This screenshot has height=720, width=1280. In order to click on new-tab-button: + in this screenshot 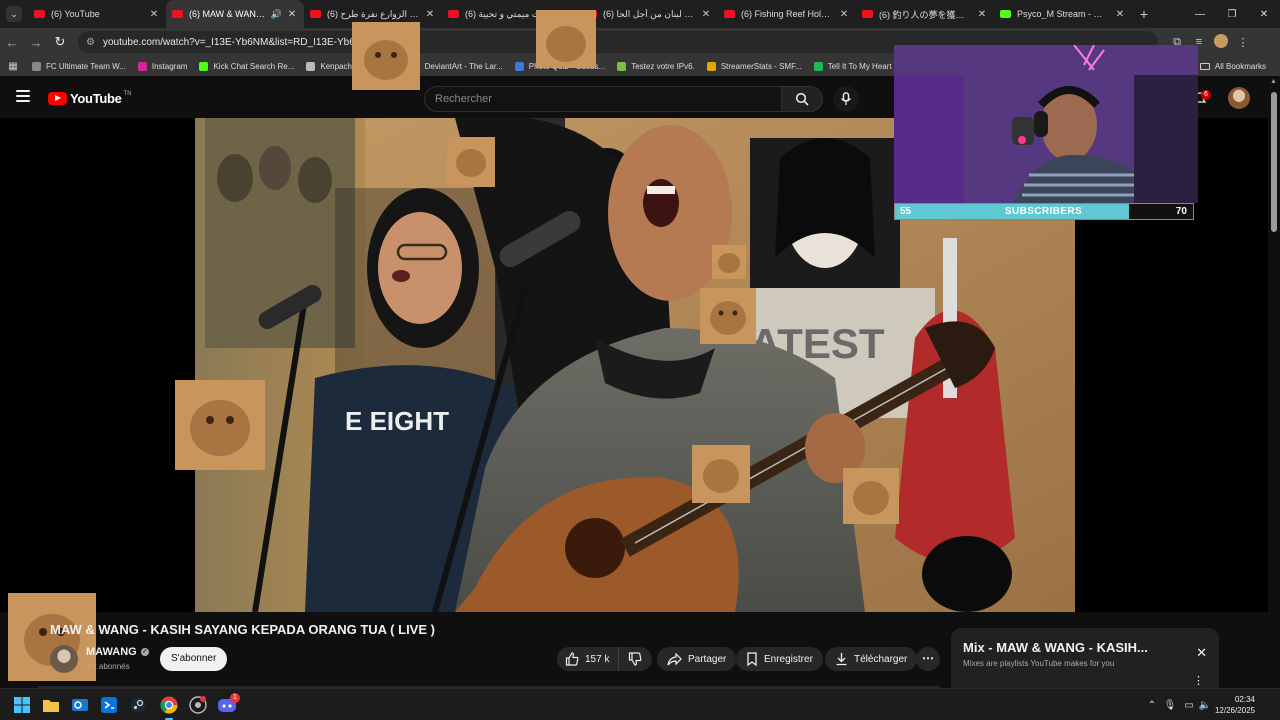, I will do `click(1144, 14)`.